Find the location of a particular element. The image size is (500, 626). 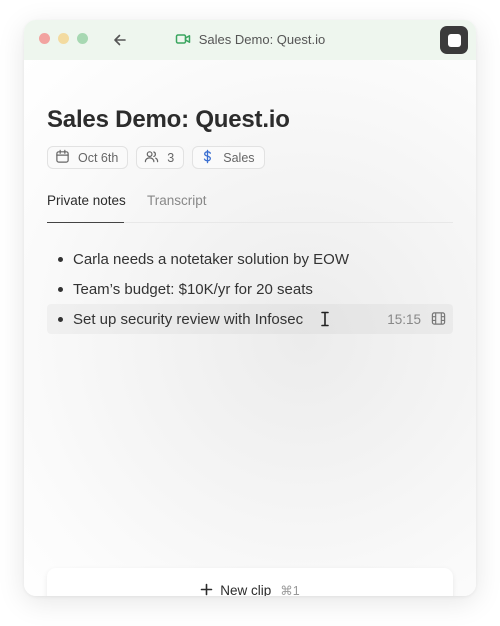

dollar-icon is located at coordinates (207, 158).